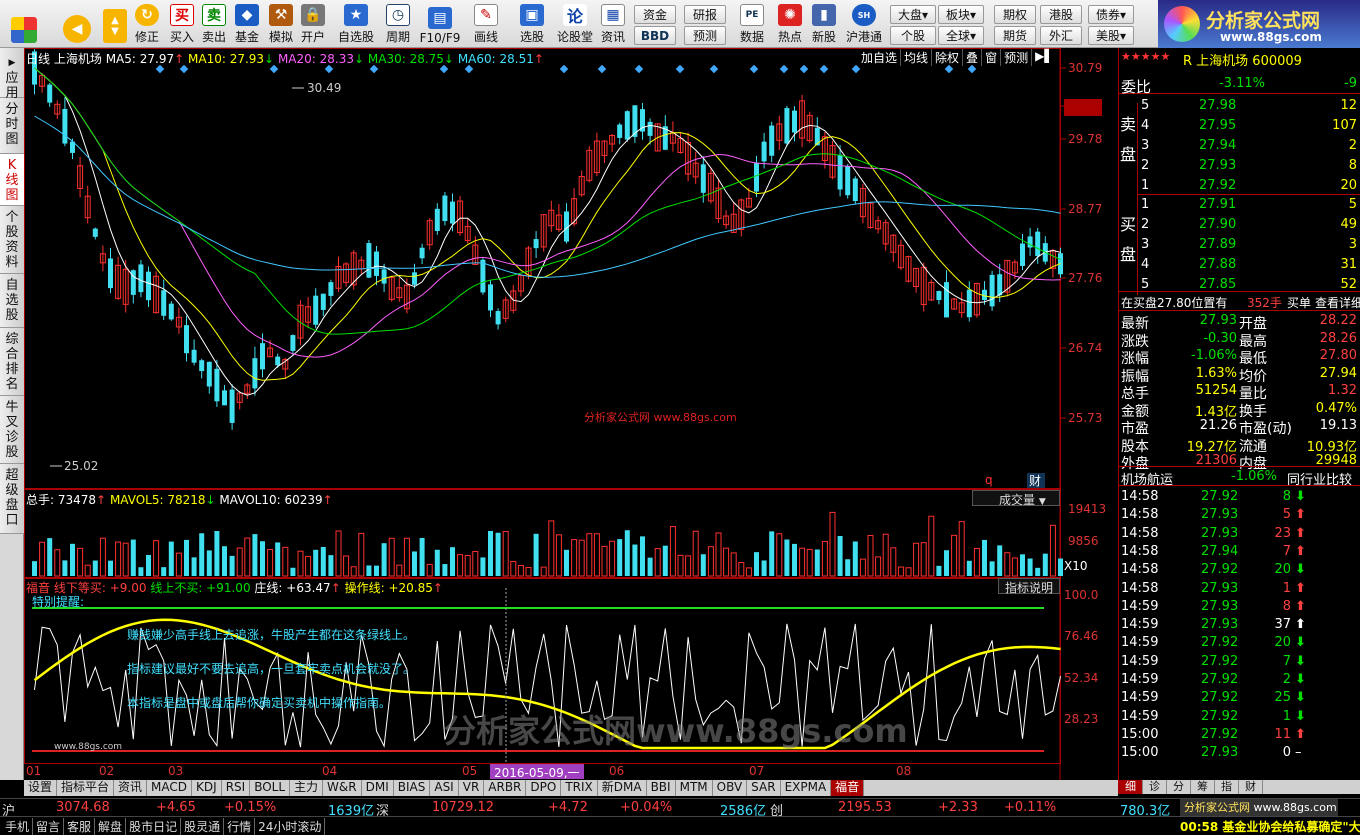 The image size is (1360, 835). Describe the element at coordinates (948, 57) in the screenshot. I see `ex-rights-button: 除权` at that location.